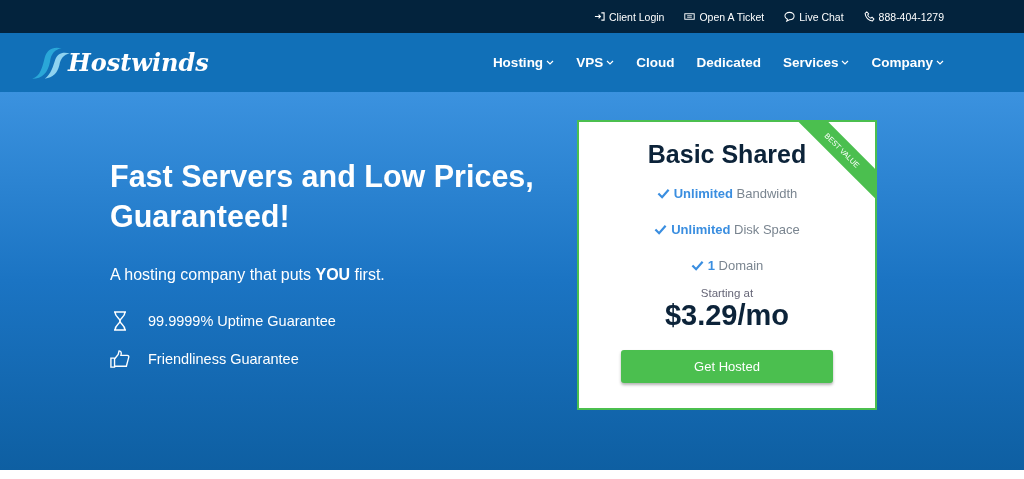 This screenshot has width=1024, height=479. Describe the element at coordinates (727, 315) in the screenshot. I see `price: $3.29/mo` at that location.